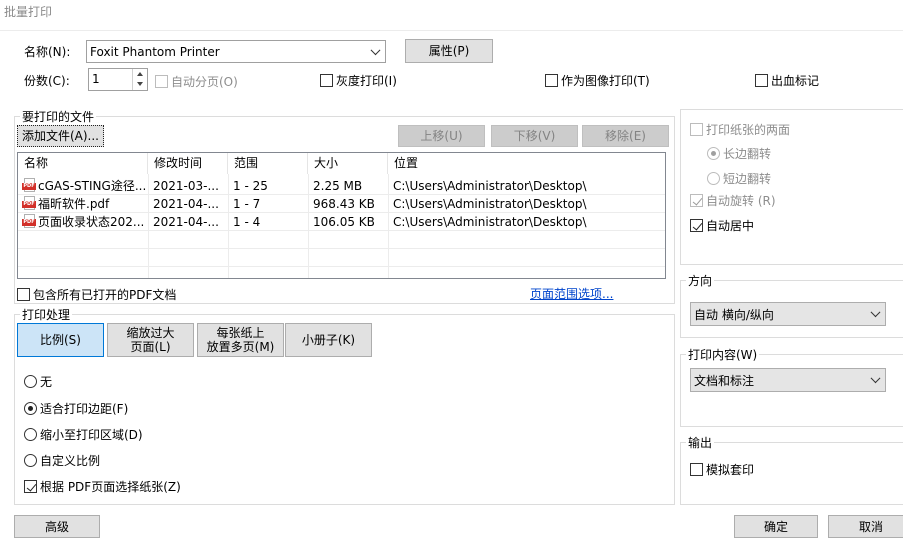 This screenshot has height=555, width=903. What do you see at coordinates (204, 82) in the screenshot?
I see `collate-label: 自动分页(O)` at bounding box center [204, 82].